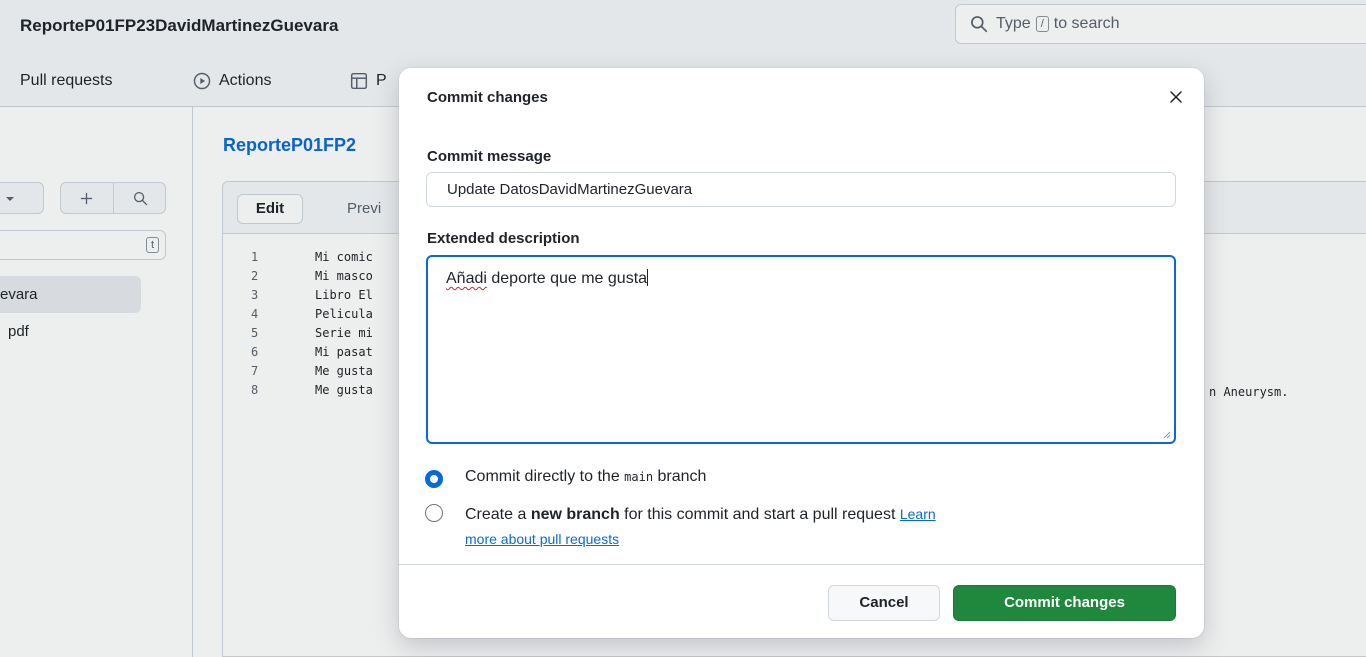 This screenshot has height=657, width=1366. I want to click on branch-name: main, so click(639, 477).